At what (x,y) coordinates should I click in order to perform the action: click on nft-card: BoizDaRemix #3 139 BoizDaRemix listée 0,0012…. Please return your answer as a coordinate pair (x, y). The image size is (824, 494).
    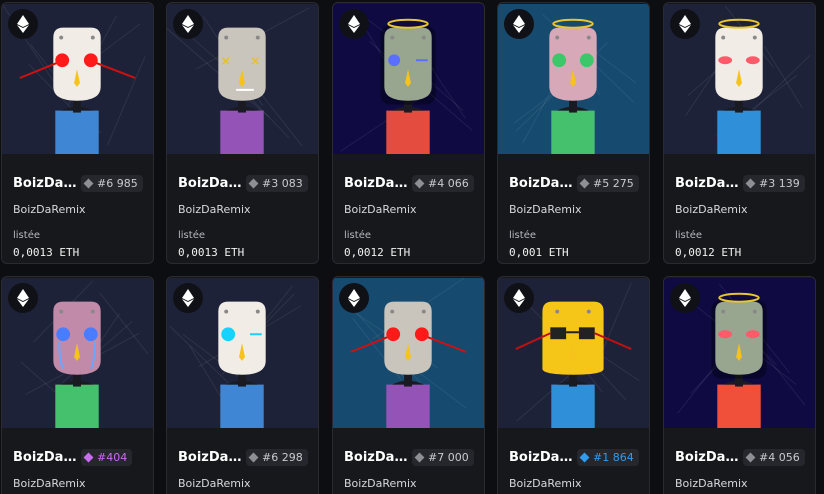
    Looking at the image, I should click on (739, 133).